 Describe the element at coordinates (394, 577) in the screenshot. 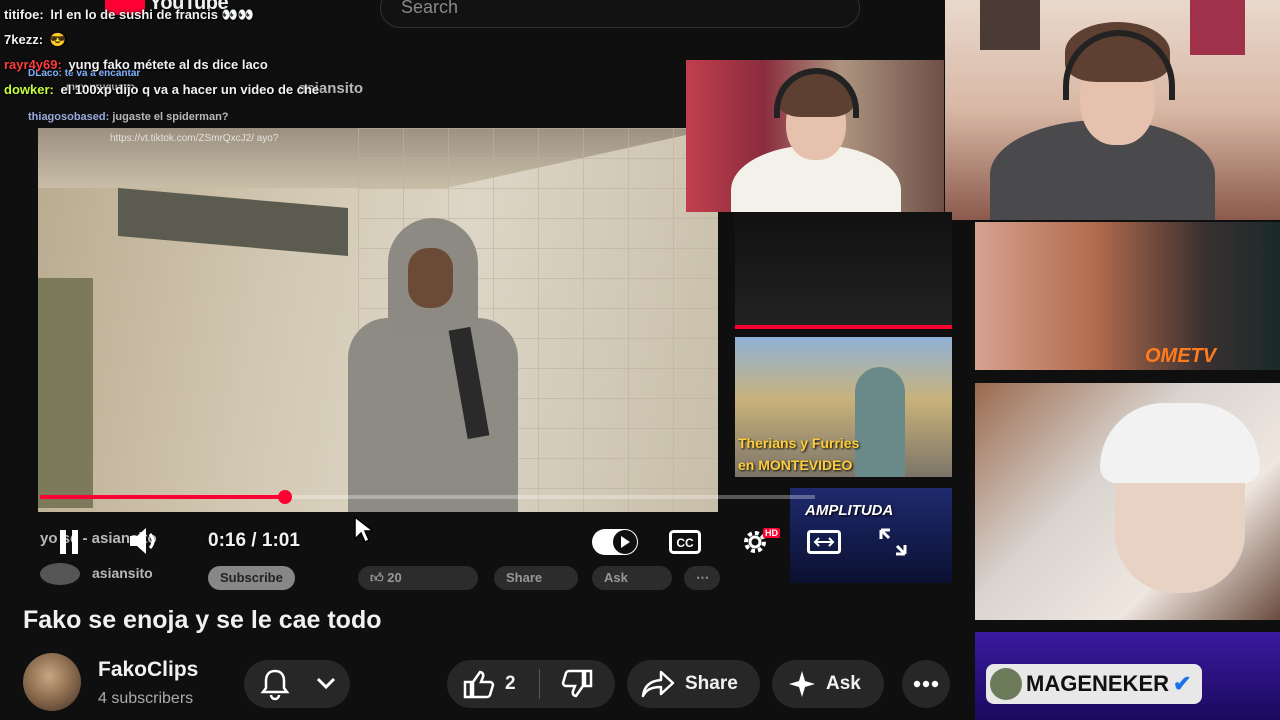

I see `ghost-like-count: 20` at that location.